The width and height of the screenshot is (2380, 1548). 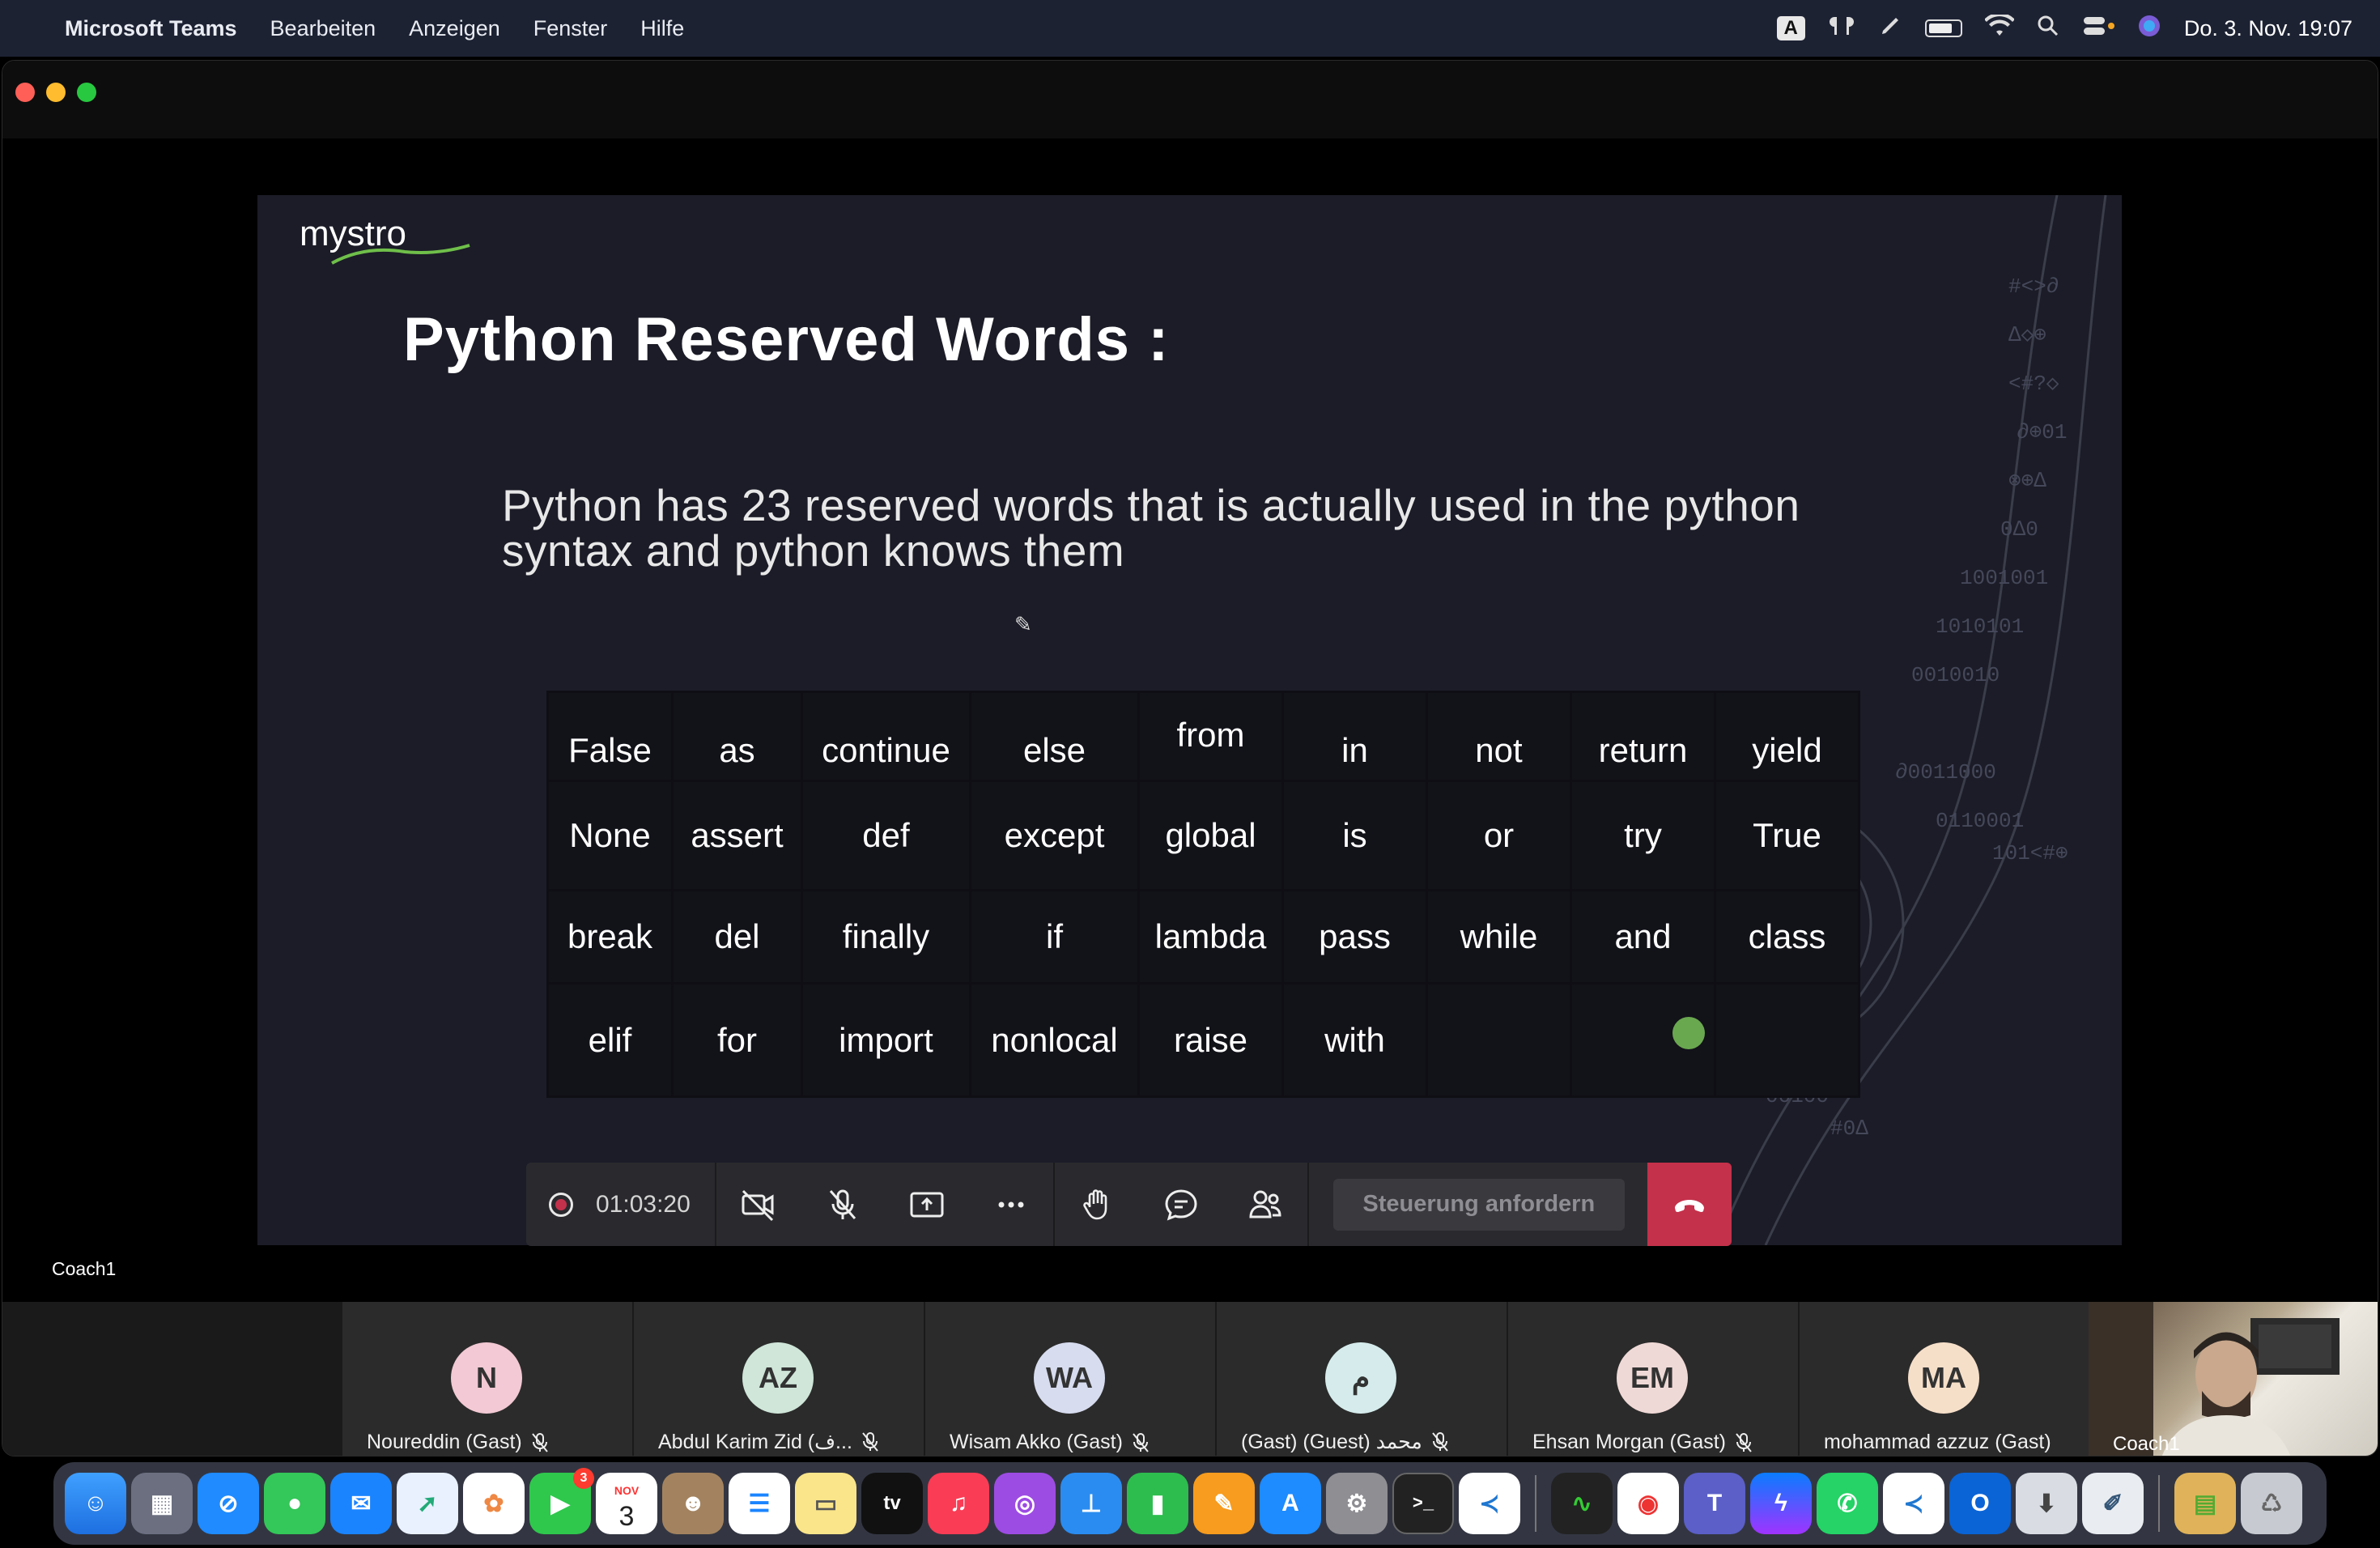 I want to click on contacts-icon: ☻, so click(x=693, y=1503).